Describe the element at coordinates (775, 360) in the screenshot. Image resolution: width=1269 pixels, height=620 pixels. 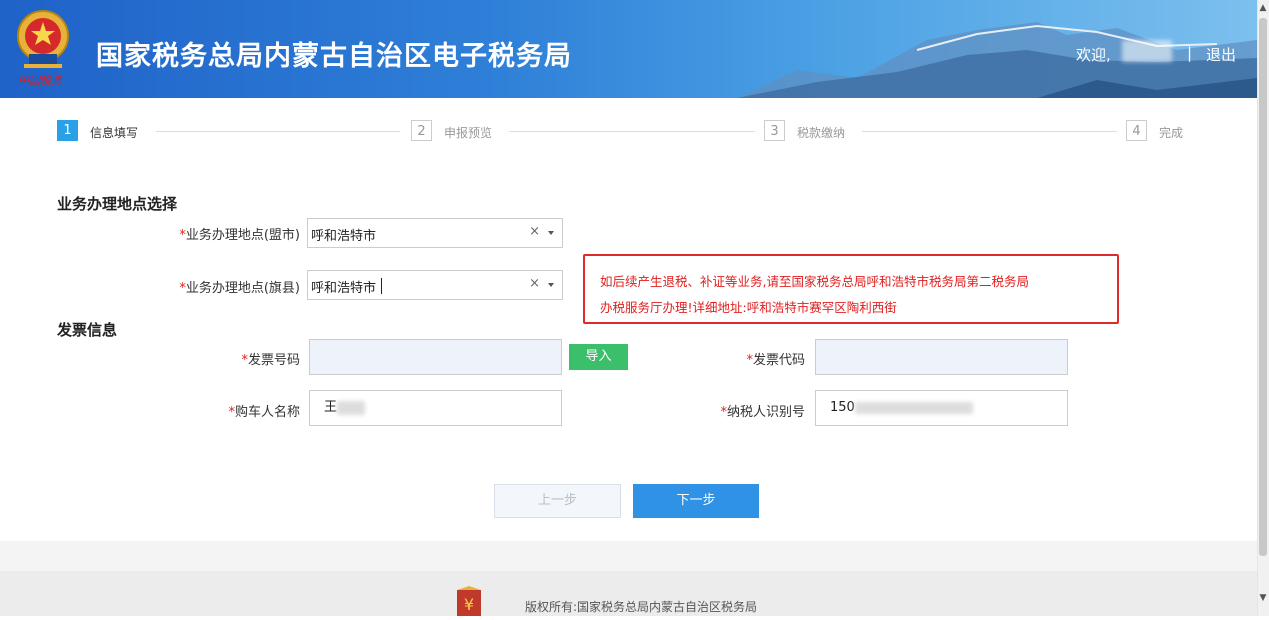
I see `invoice-code-label: *发票代码` at that location.